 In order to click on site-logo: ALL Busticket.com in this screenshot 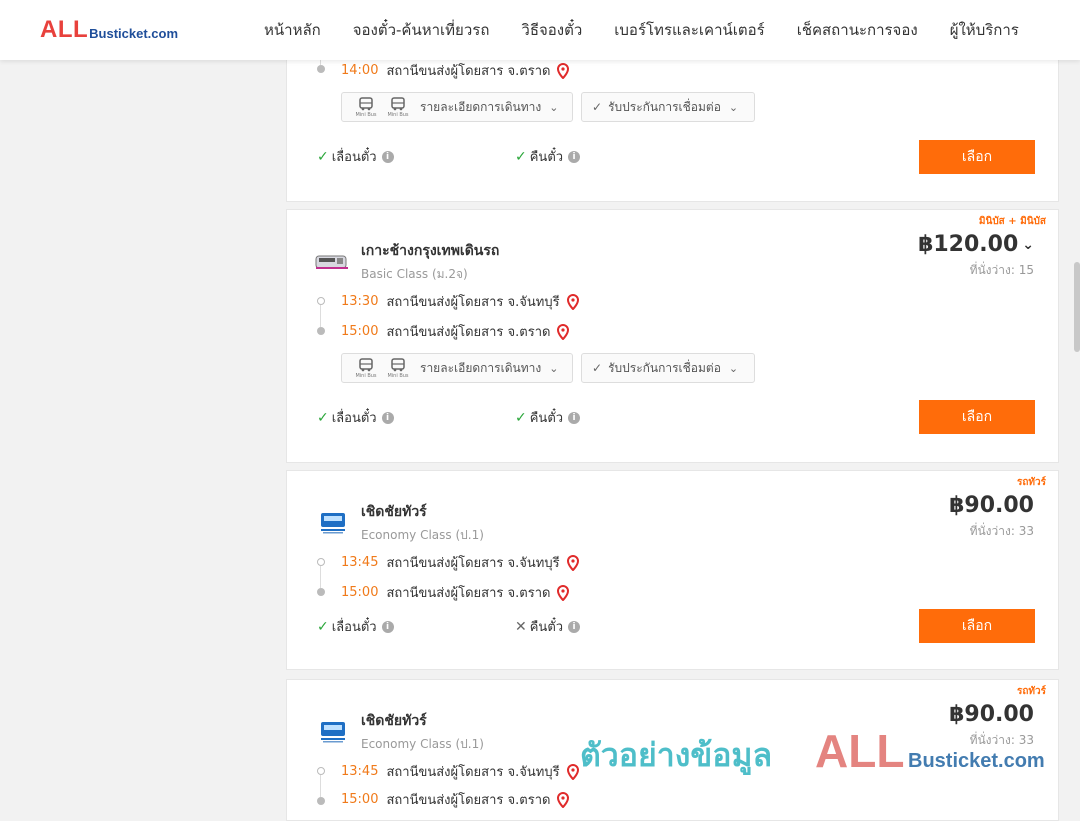, I will do `click(109, 30)`.